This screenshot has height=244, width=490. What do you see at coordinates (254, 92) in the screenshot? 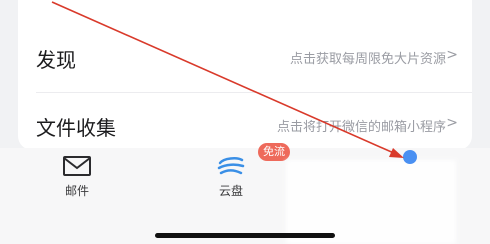
I see `row-divider` at bounding box center [254, 92].